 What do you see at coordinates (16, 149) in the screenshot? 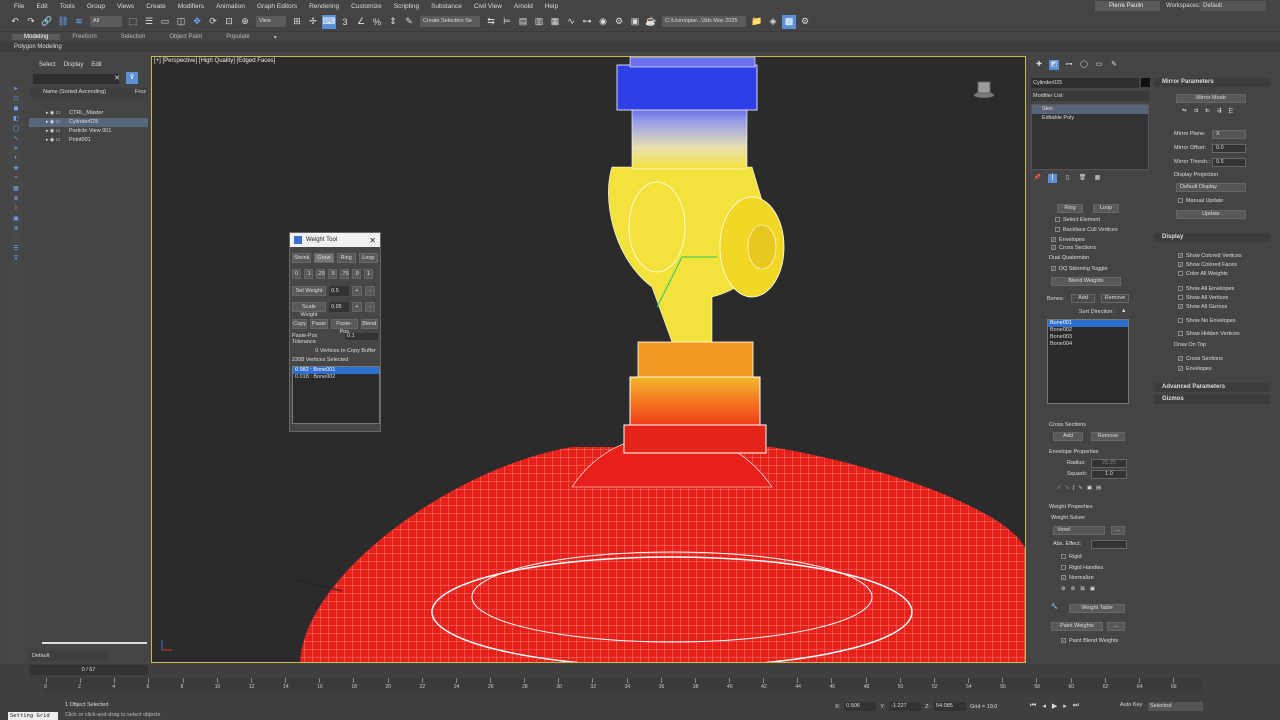
I see `lights-filter-icon: ☀` at bounding box center [16, 149].